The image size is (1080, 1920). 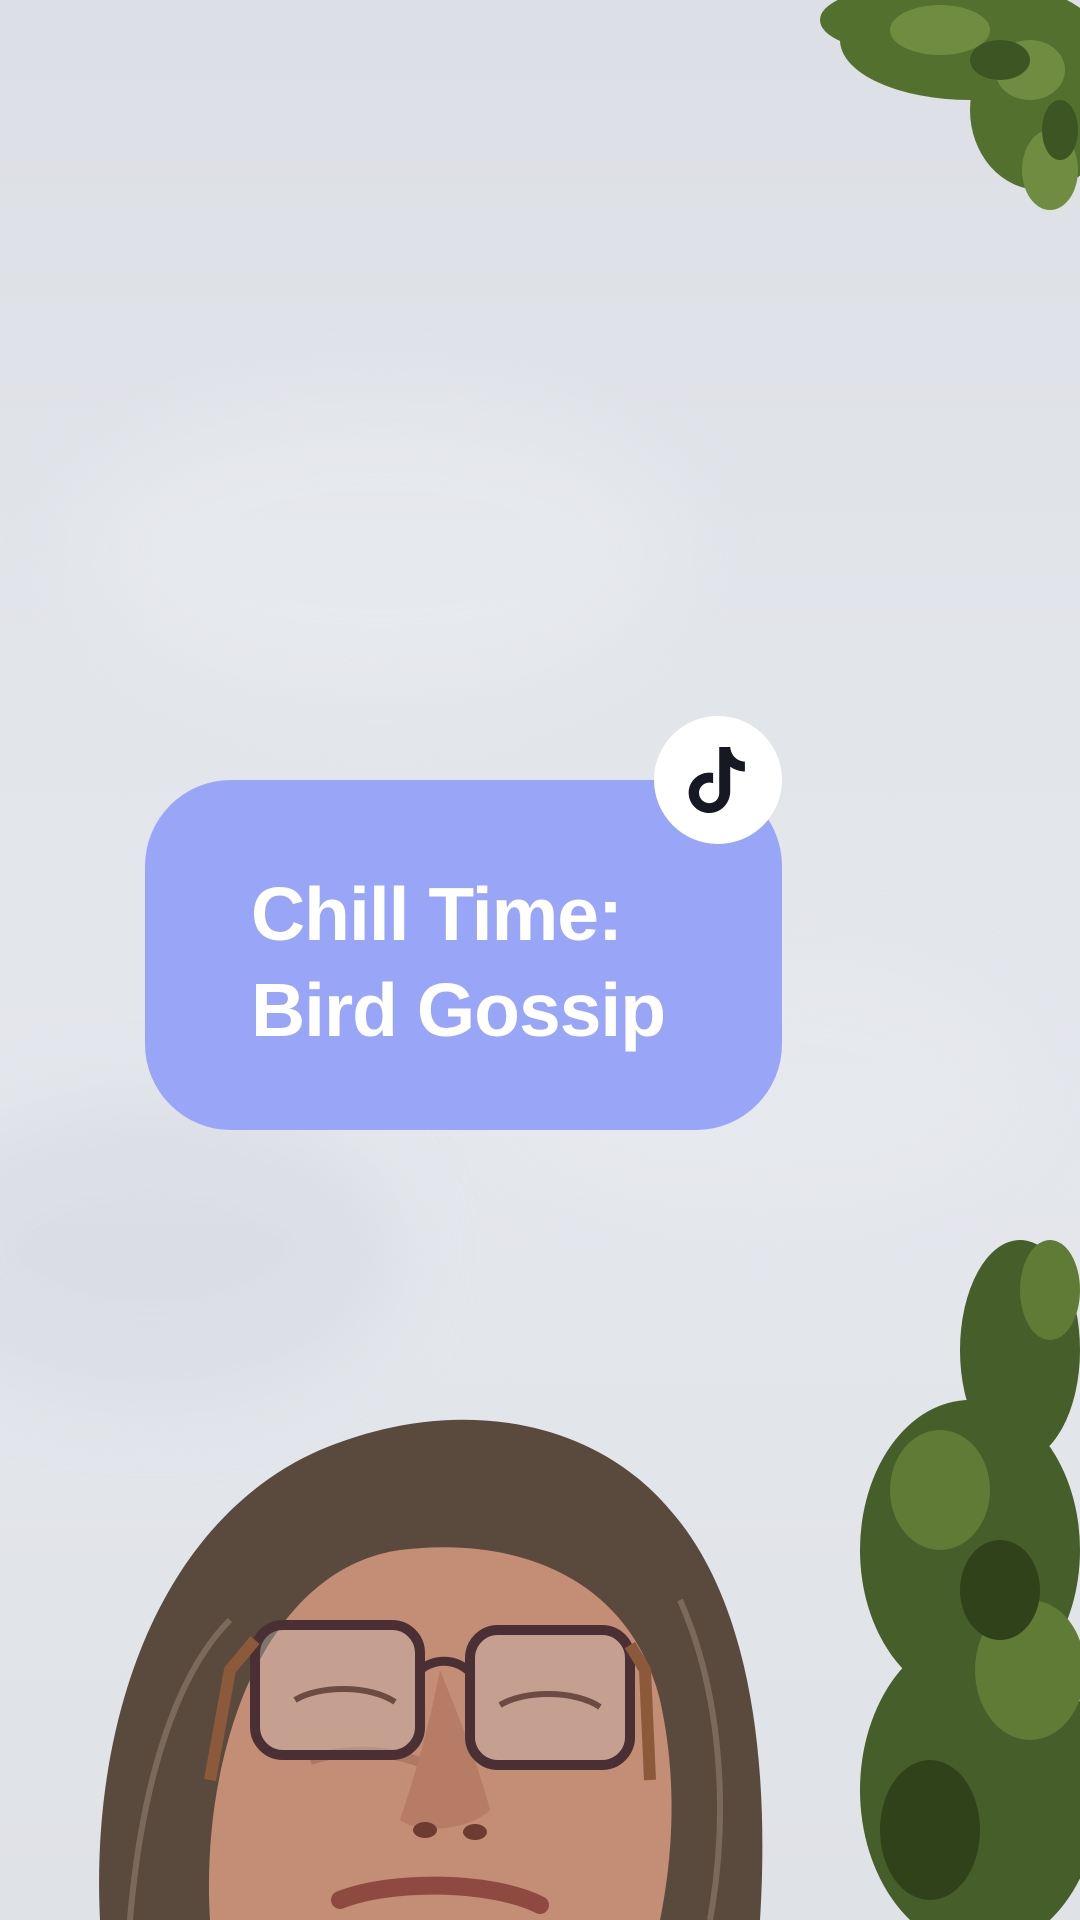 What do you see at coordinates (437, 914) in the screenshot?
I see `title-line-1: Chill Time:` at bounding box center [437, 914].